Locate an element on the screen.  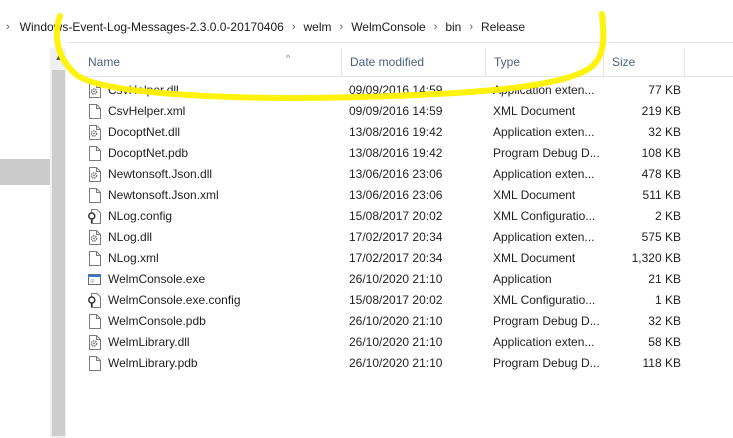
file-name: NLog.dll is located at coordinates (130, 237).